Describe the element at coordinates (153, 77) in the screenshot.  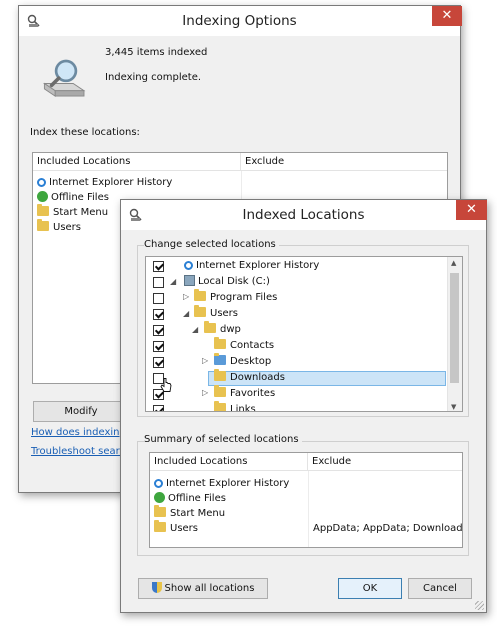
I see `indexing-status: Indexing complete.` at that location.